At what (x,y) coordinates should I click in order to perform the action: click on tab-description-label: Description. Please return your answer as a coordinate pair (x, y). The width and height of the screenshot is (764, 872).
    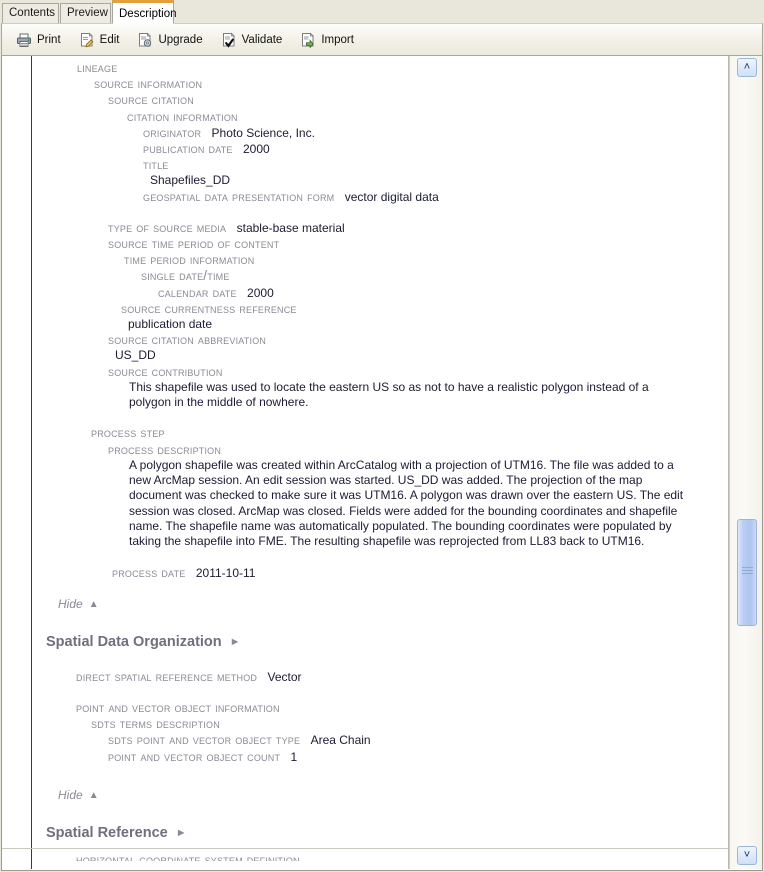
    Looking at the image, I should click on (148, 14).